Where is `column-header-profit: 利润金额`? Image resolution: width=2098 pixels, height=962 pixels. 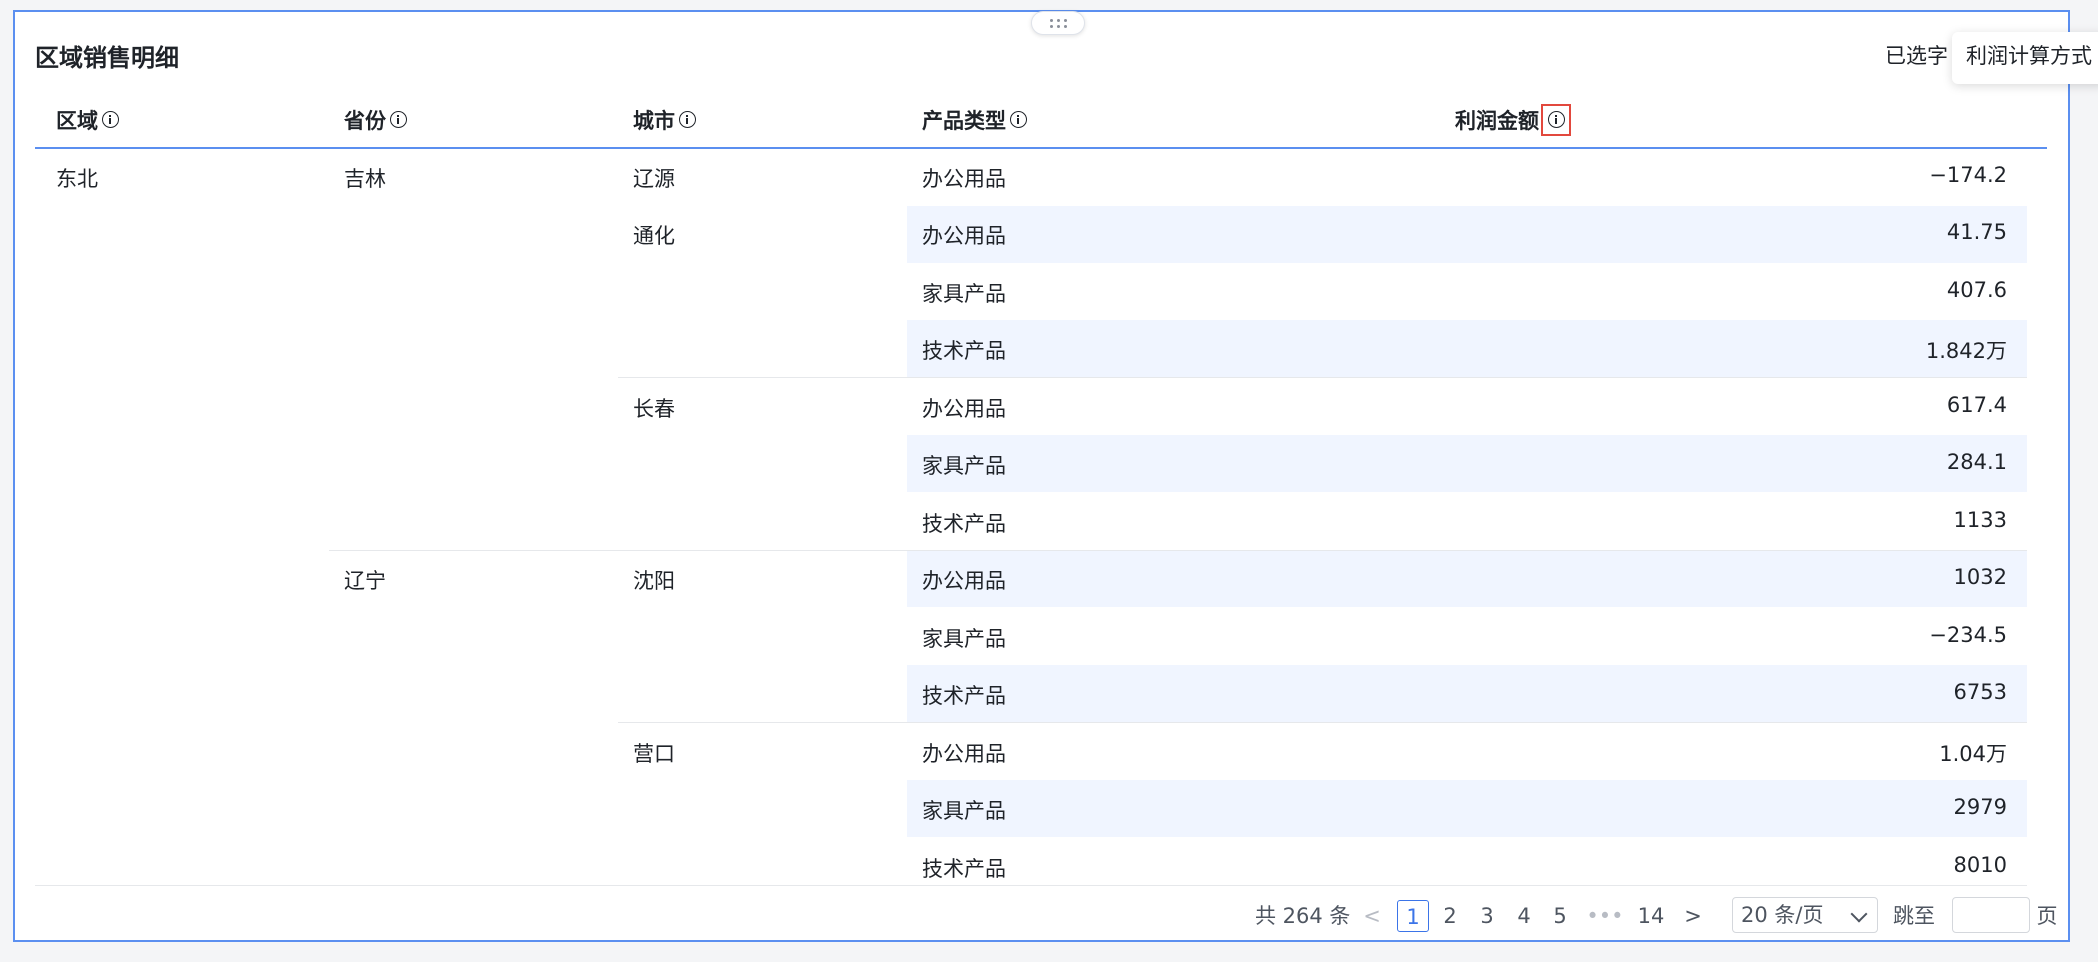 column-header-profit: 利润金额 is located at coordinates (1513, 119).